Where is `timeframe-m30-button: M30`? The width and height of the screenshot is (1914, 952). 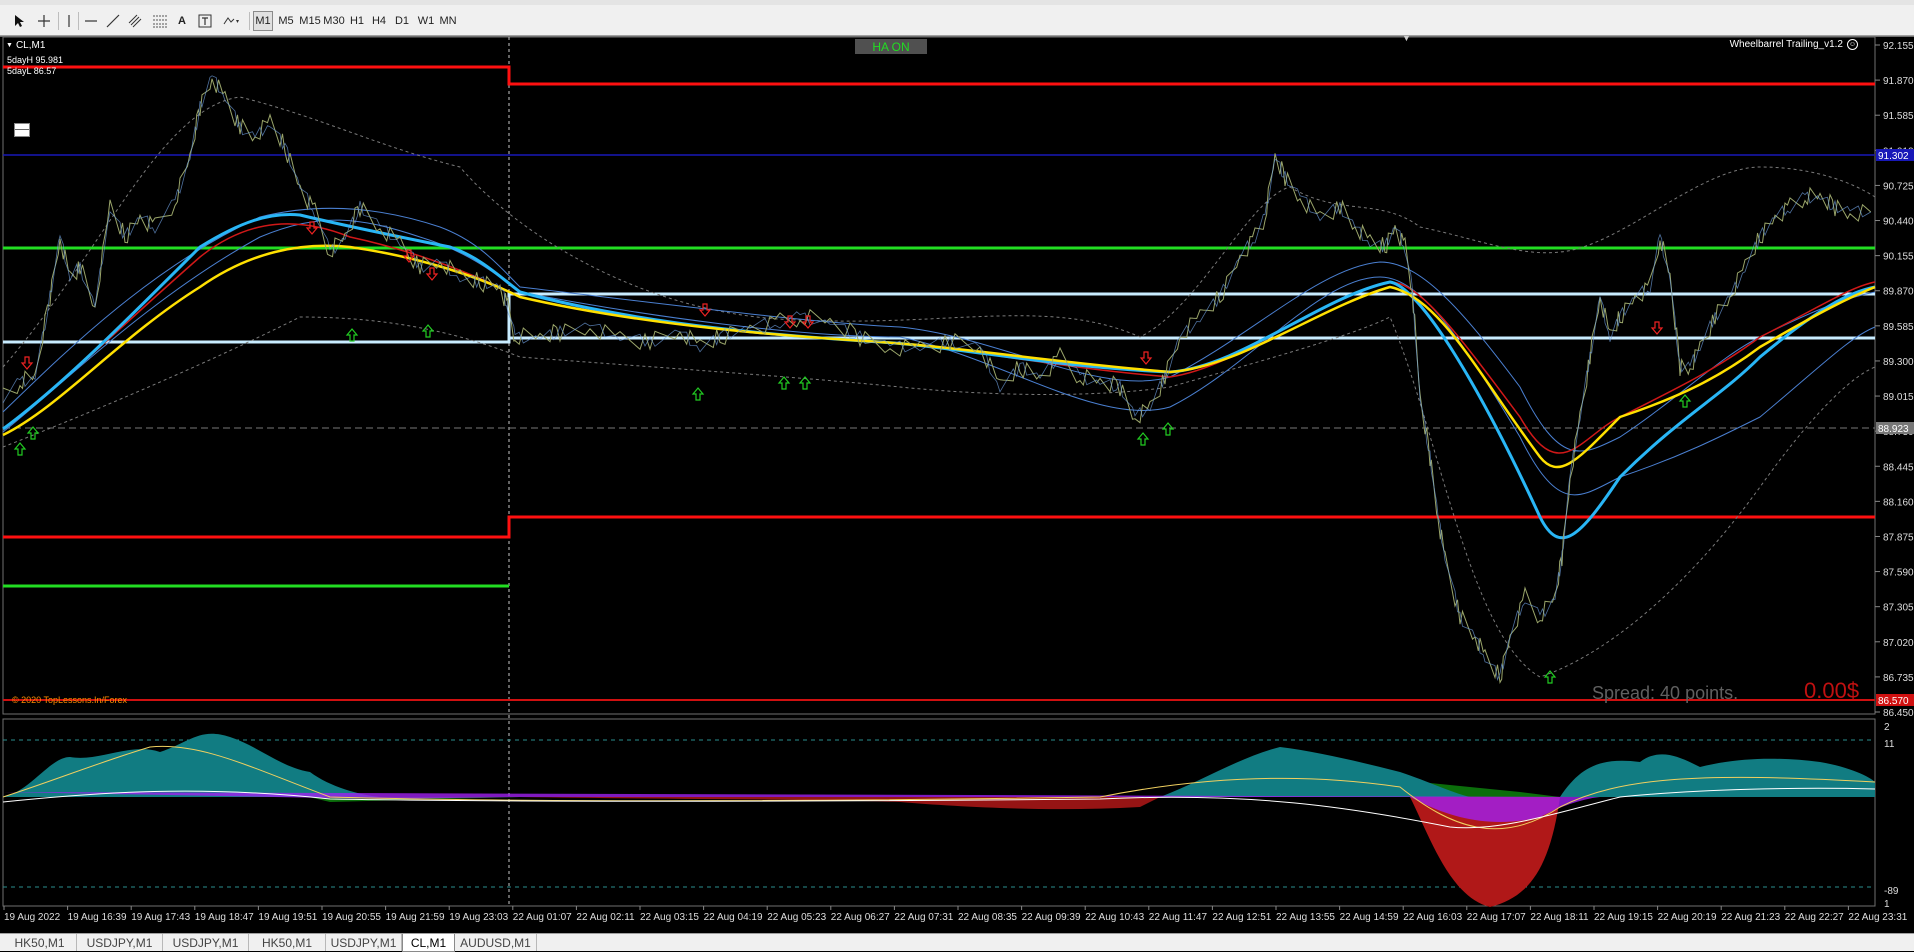
timeframe-m30-button: M30 is located at coordinates (334, 21).